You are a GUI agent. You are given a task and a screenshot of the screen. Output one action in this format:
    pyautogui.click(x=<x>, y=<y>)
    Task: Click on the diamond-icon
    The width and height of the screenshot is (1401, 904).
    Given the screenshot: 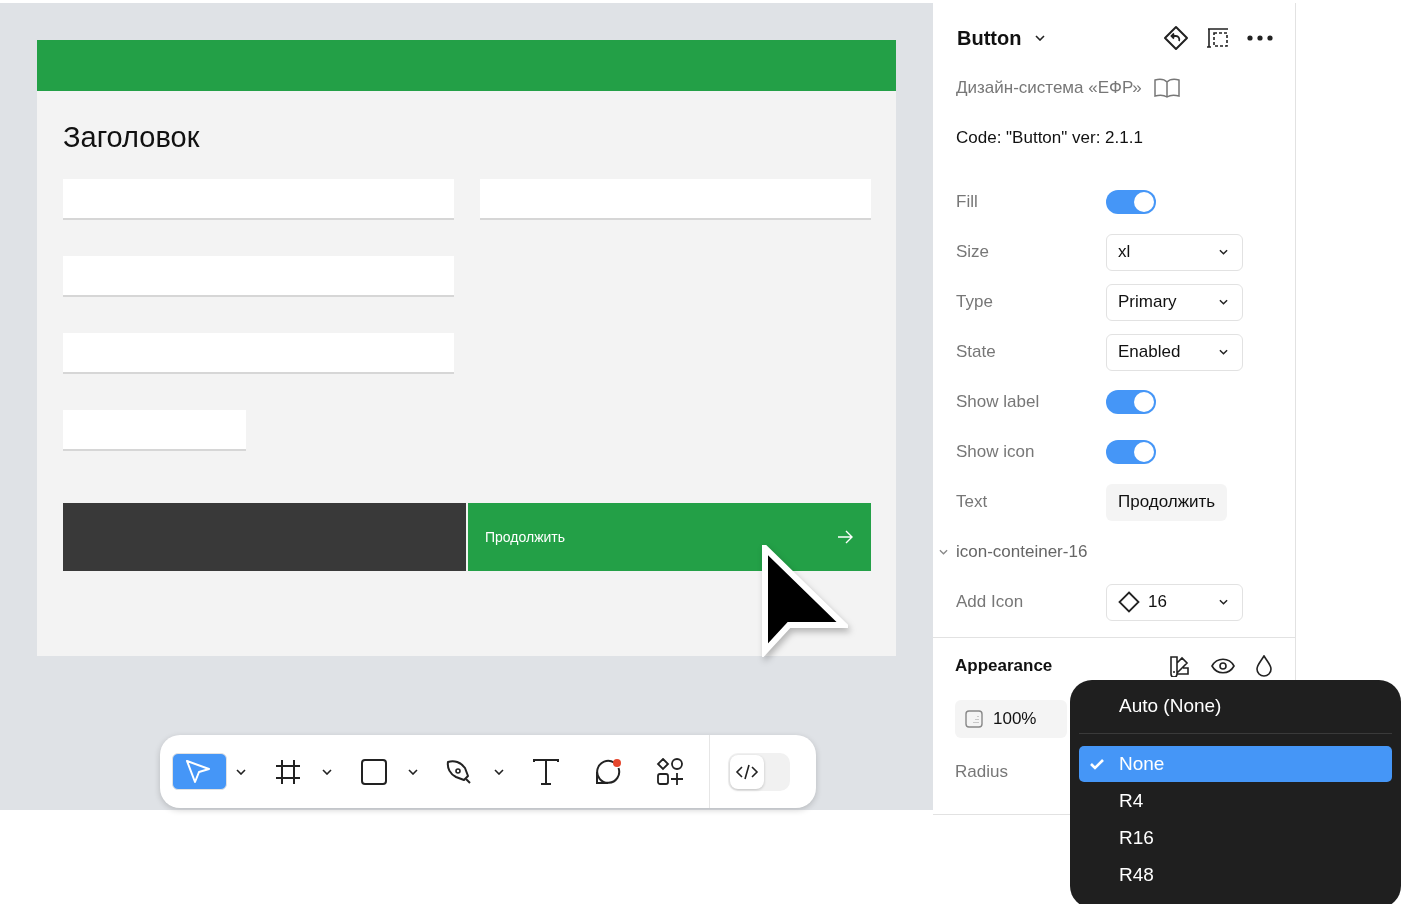 What is the action you would take?
    pyautogui.click(x=1129, y=602)
    